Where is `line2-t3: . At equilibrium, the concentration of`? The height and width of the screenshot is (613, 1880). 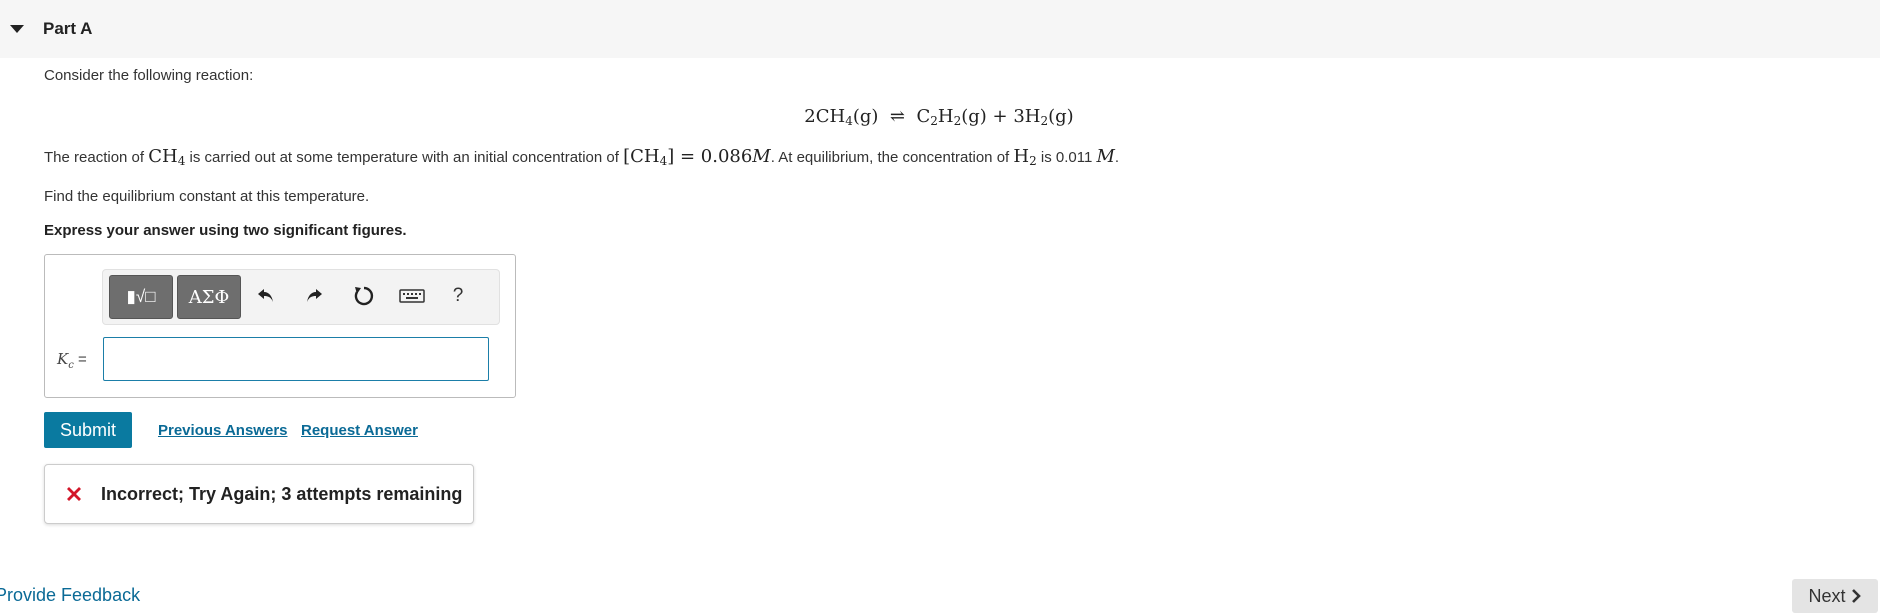 line2-t3: . At equilibrium, the concentration of is located at coordinates (892, 157).